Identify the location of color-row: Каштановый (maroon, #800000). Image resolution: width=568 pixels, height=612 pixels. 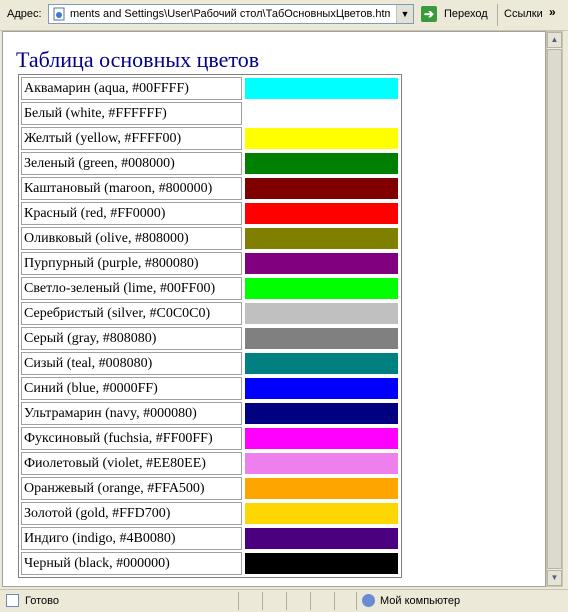
(210, 188).